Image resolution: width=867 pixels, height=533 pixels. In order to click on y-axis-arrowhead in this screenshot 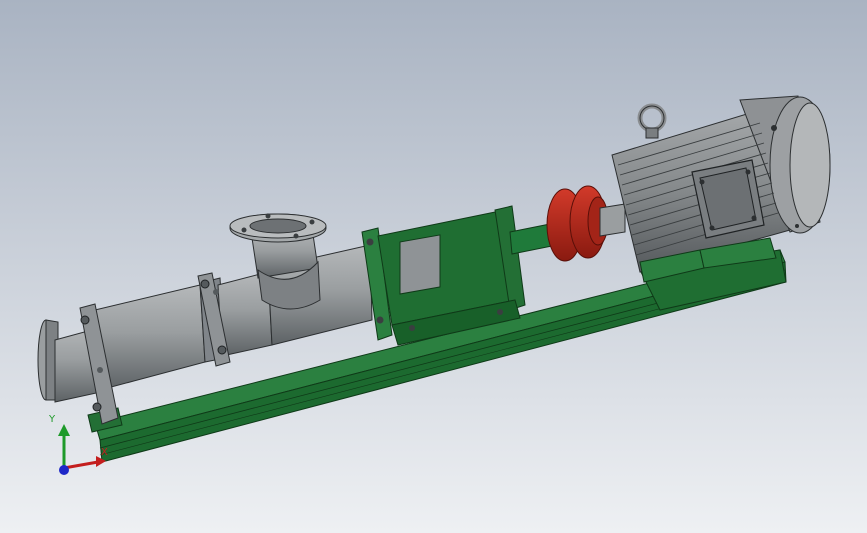, I will do `click(64, 430)`.